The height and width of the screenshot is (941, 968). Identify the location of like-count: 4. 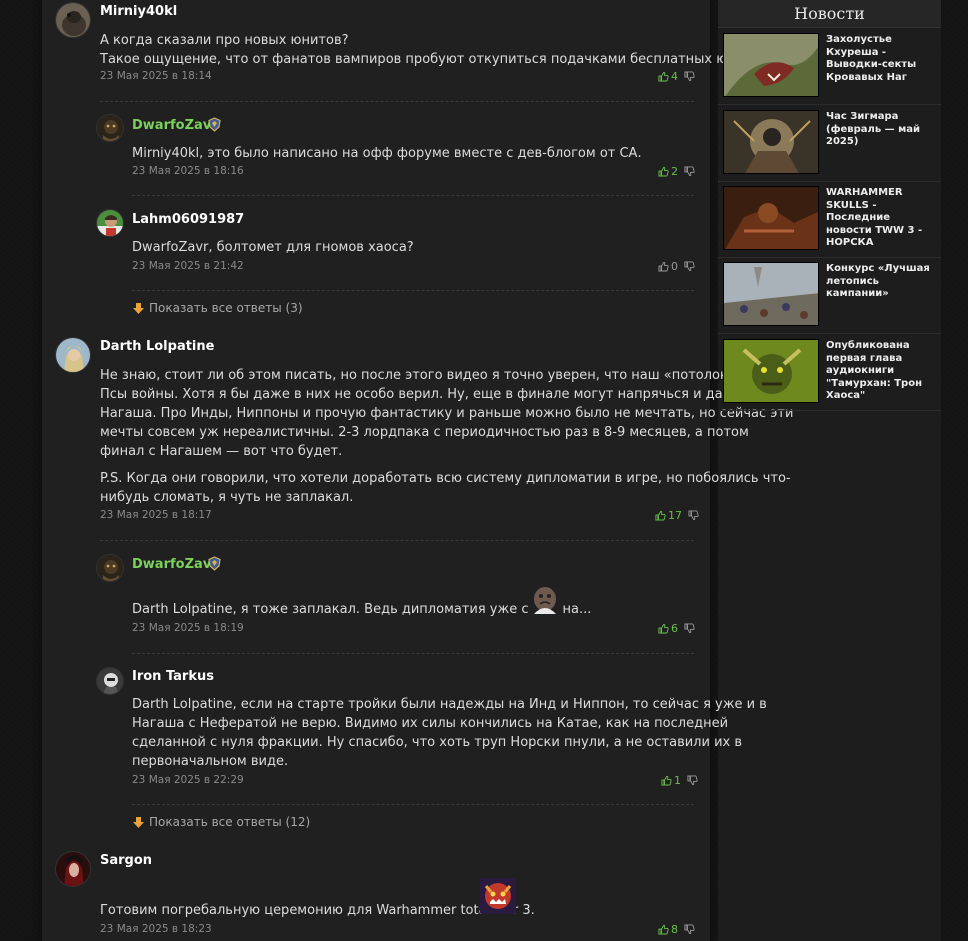
(674, 76).